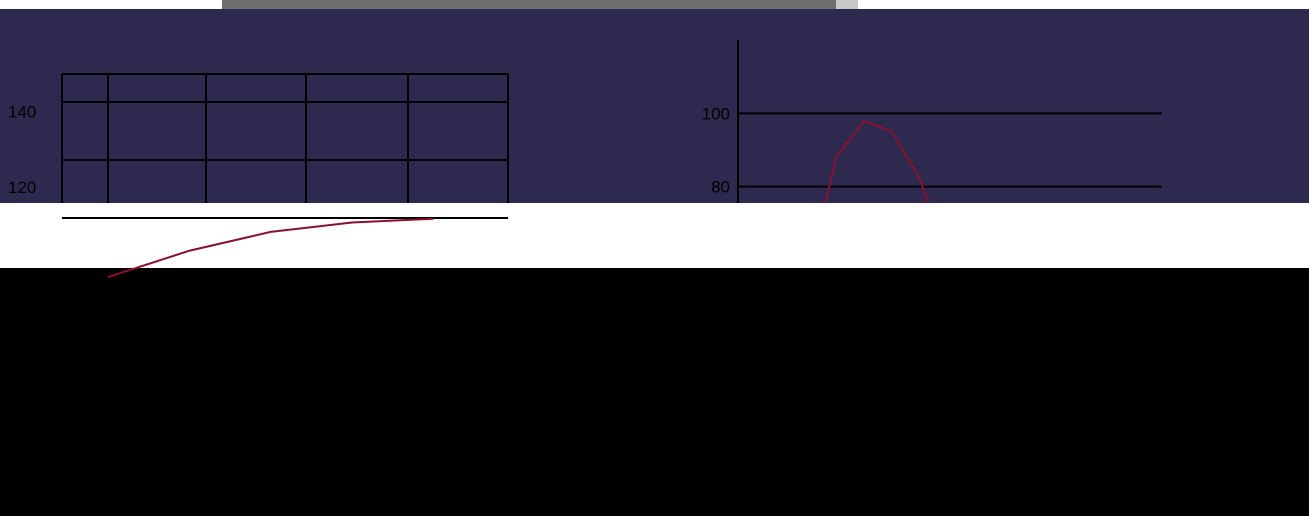 This screenshot has height=516, width=1309. I want to click on y-tick-label: 120, so click(22, 187).